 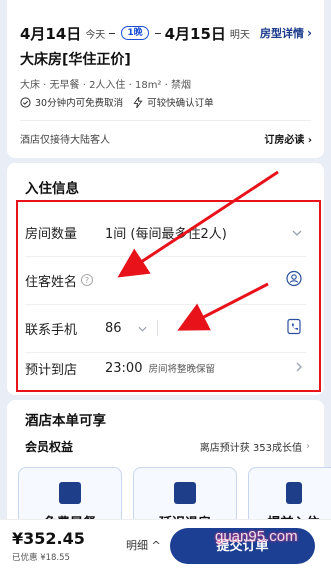 I want to click on guest-notice: 酒店仅接待大陆客人, so click(x=65, y=140).